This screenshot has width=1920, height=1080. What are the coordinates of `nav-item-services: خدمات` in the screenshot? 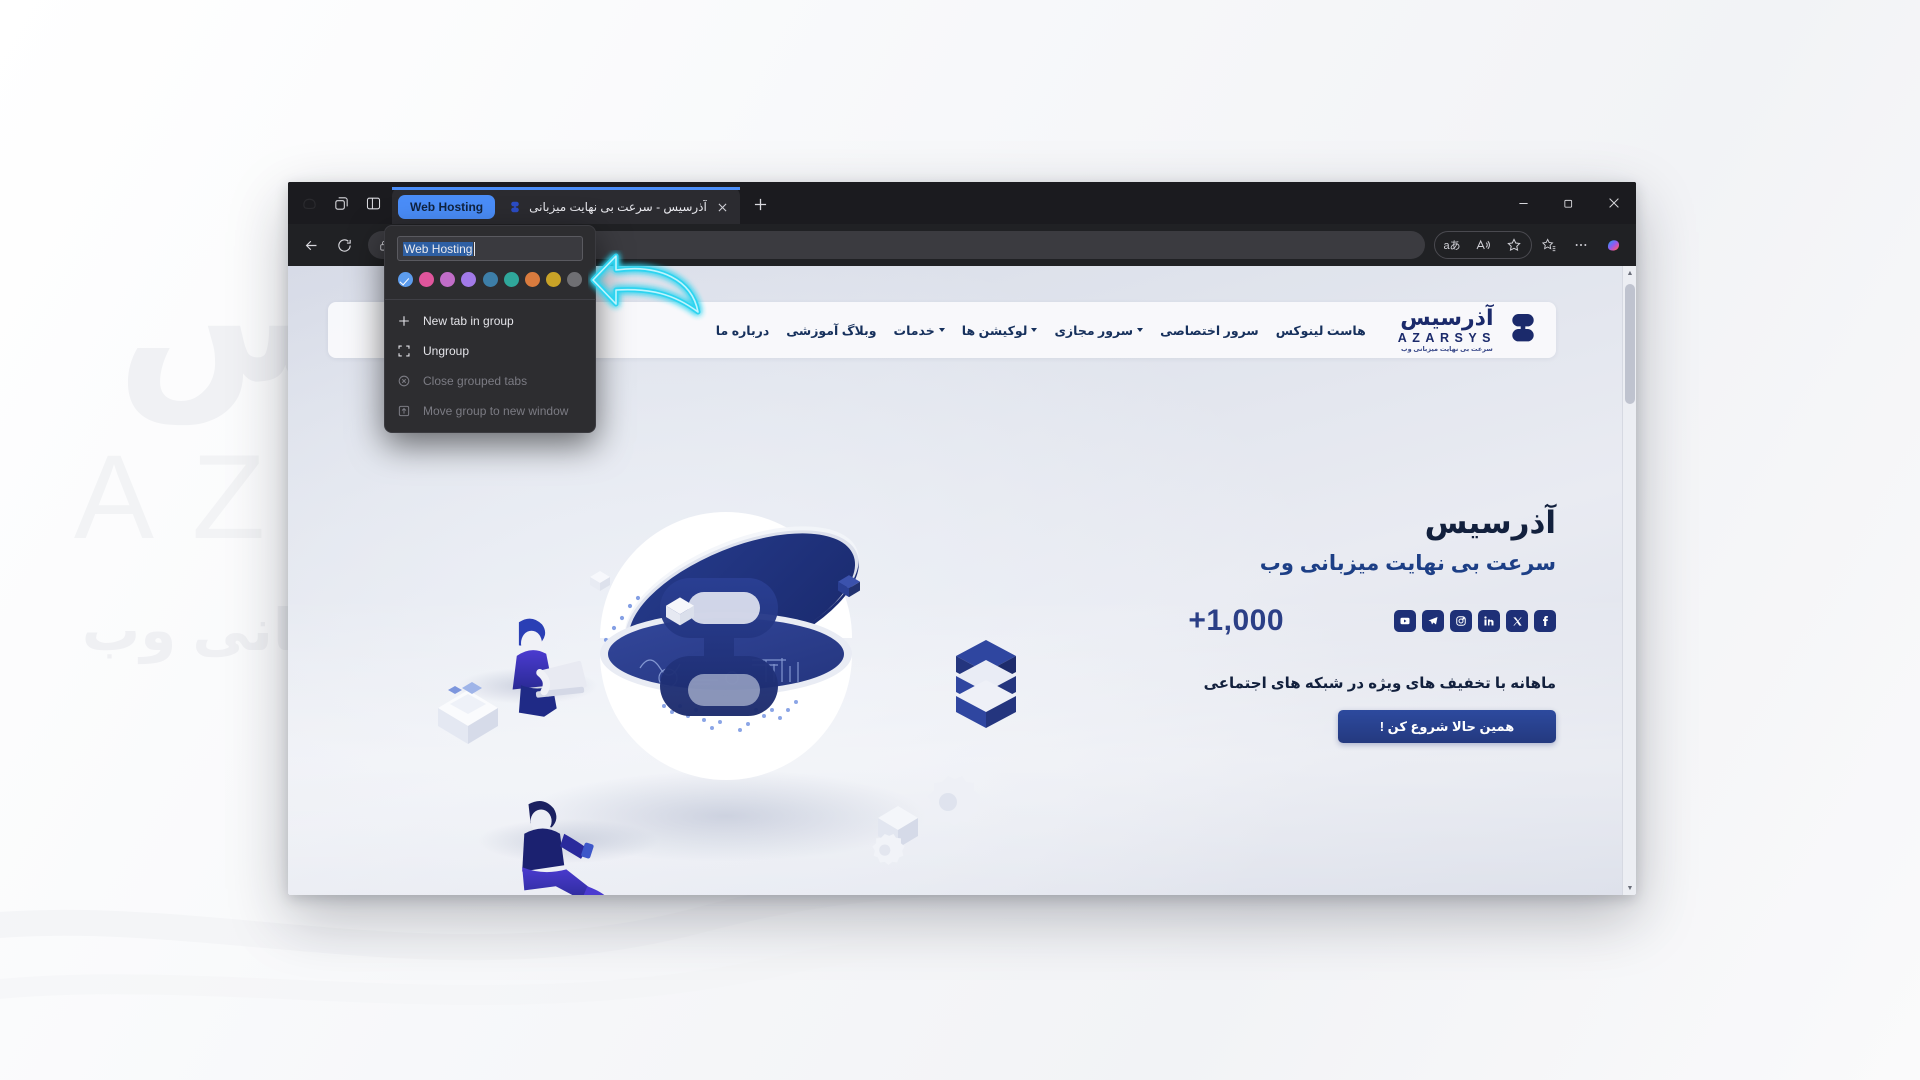 It's located at (919, 330).